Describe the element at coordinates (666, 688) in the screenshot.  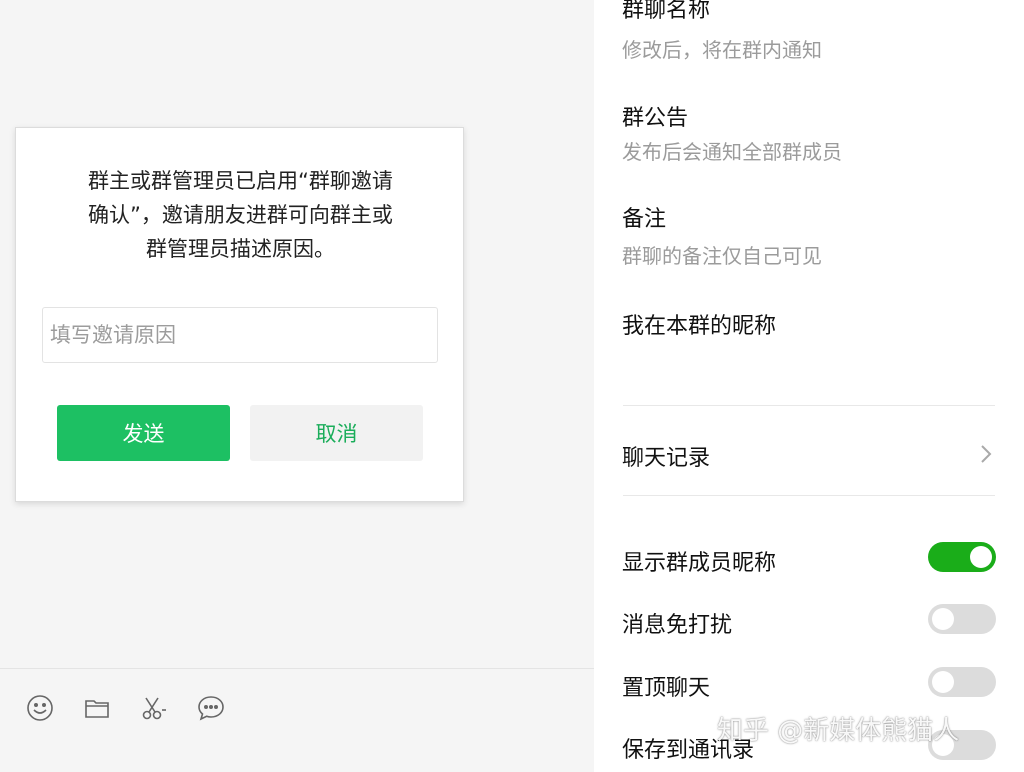
I see `pin-chat-label: 置顶聊天` at that location.